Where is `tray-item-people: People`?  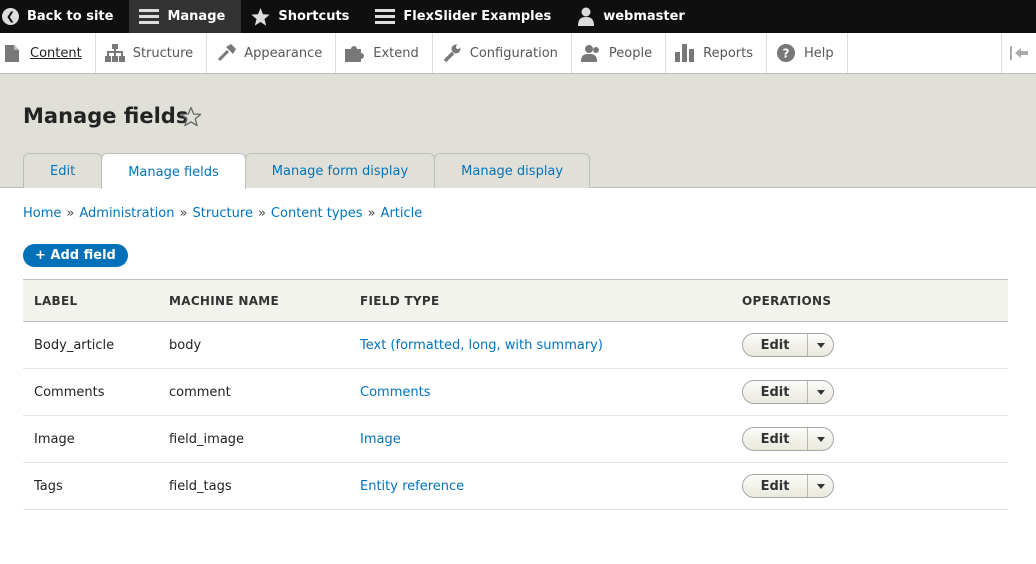 tray-item-people: People is located at coordinates (619, 53).